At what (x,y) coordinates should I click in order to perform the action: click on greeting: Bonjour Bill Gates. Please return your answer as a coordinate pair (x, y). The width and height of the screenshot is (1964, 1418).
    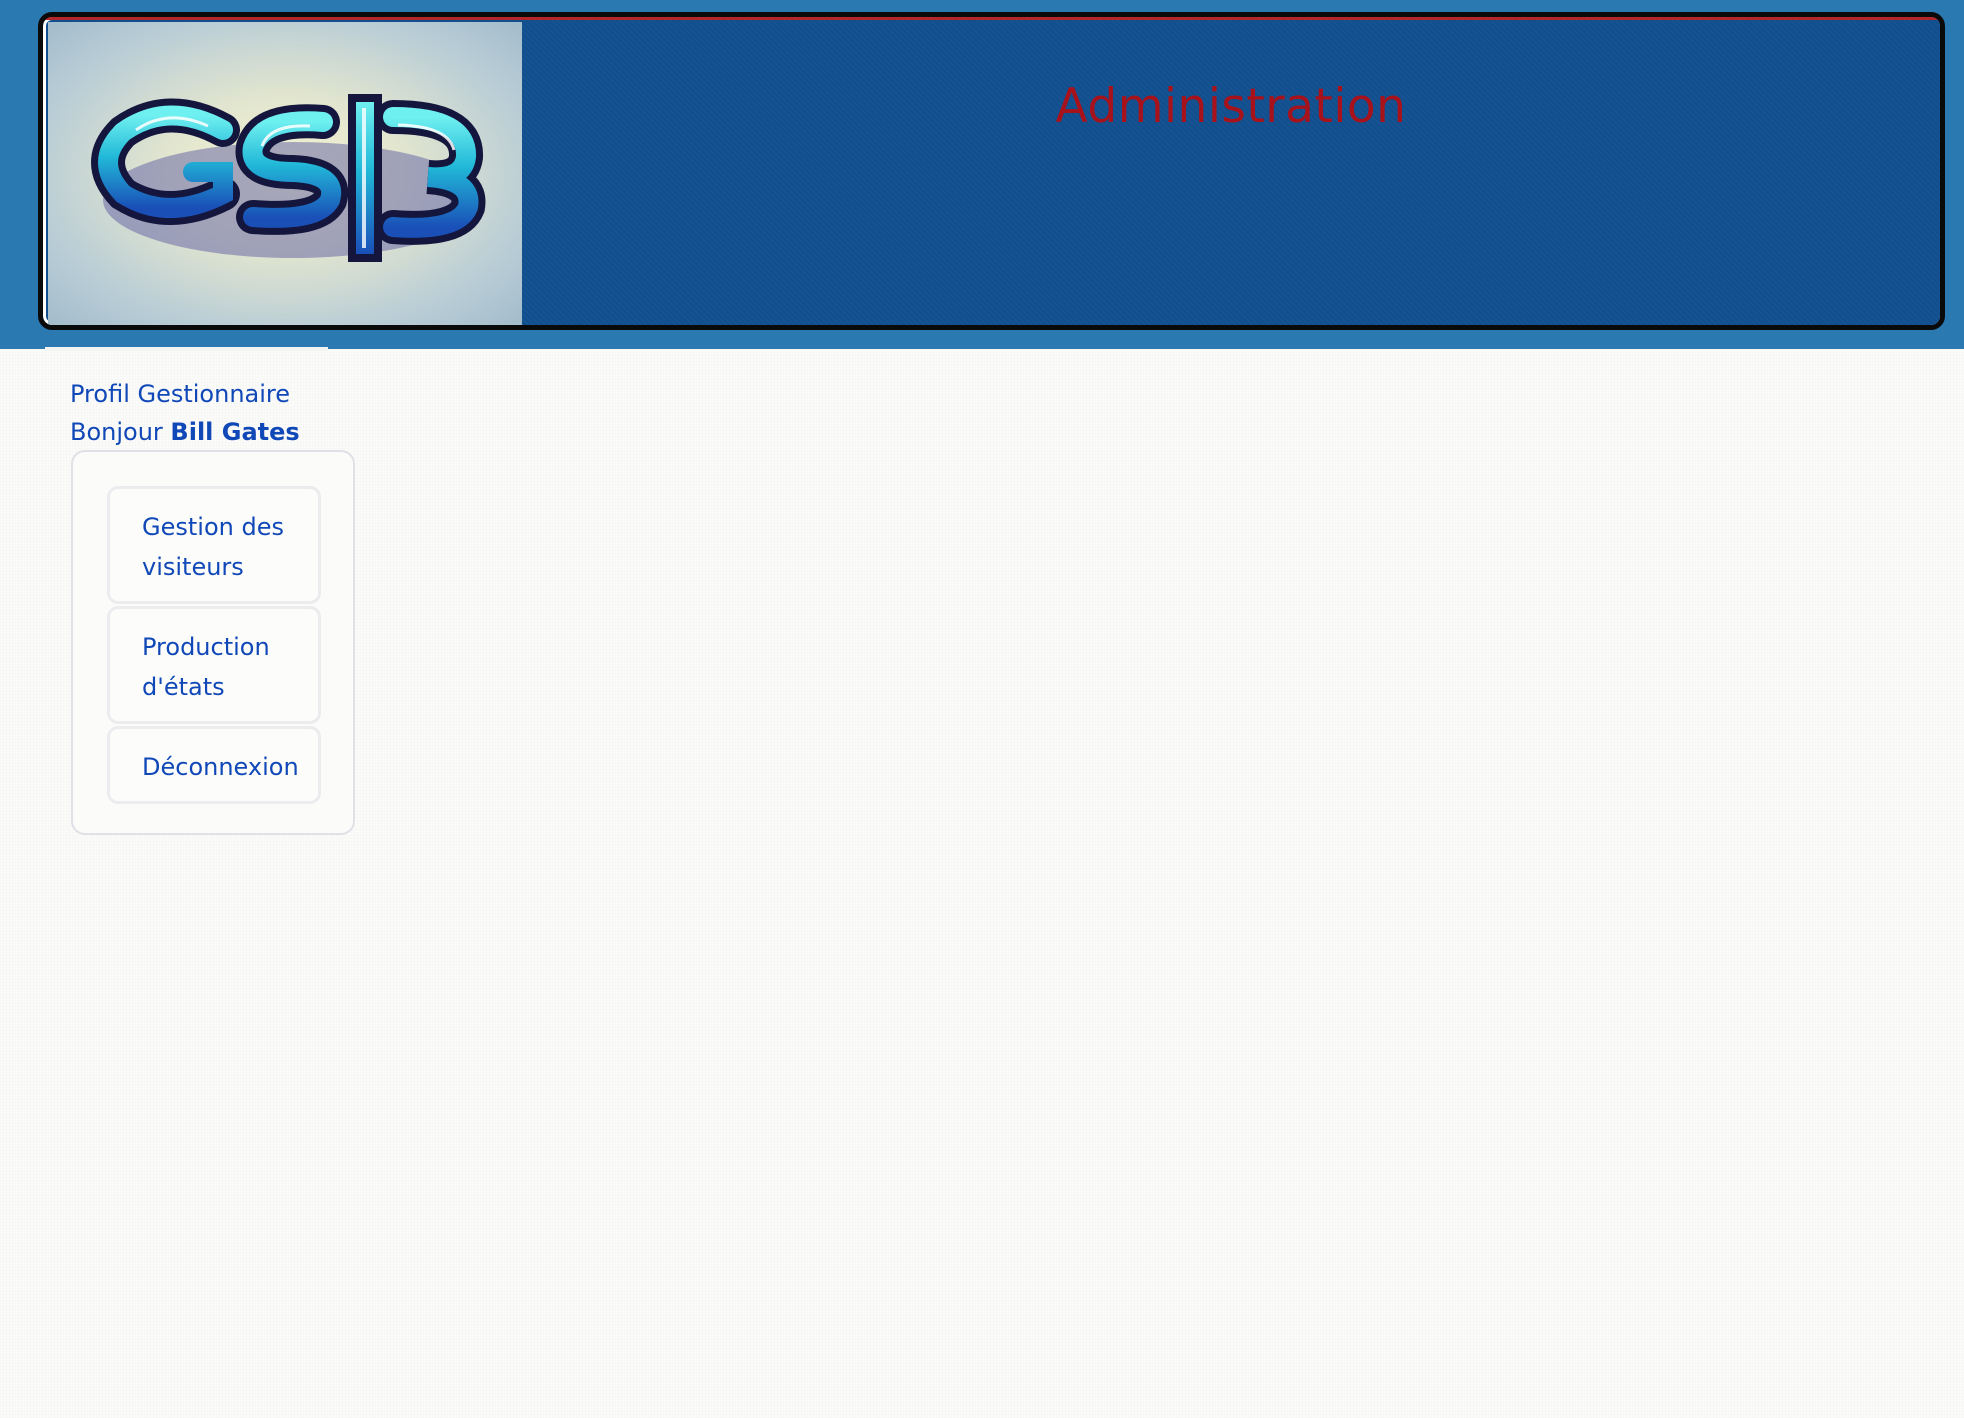
    Looking at the image, I should click on (230, 432).